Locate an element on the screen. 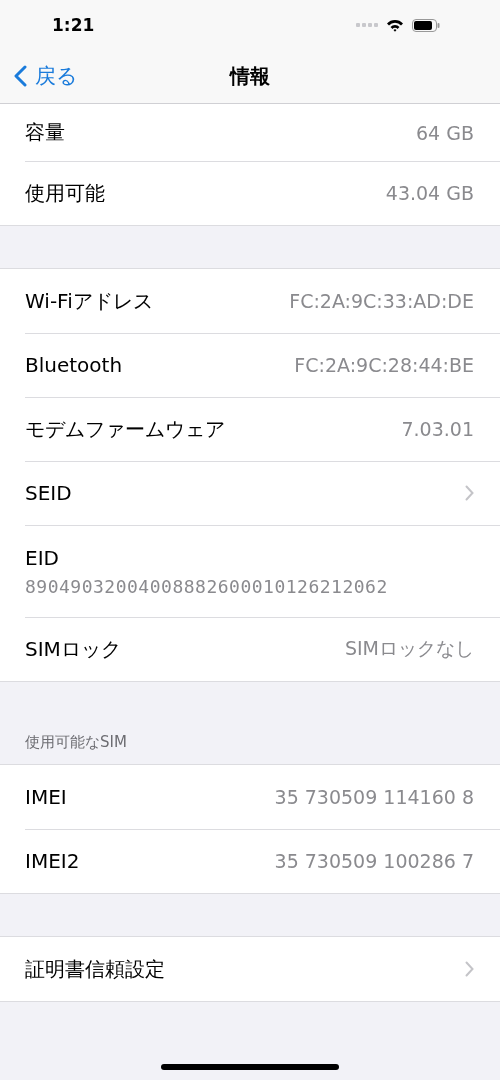 This screenshot has width=500, height=1080. row-value: FC:2A:9C:33:AD:DE is located at coordinates (381, 301).